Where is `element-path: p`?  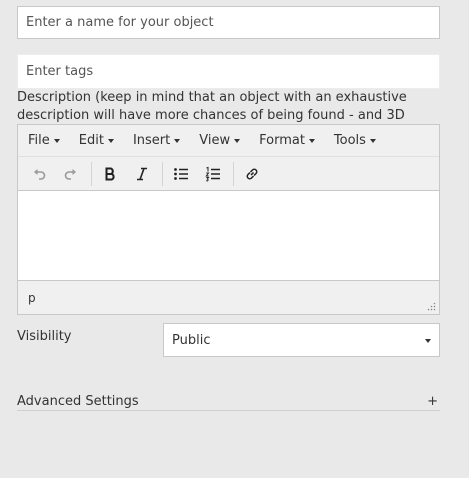
element-path: p is located at coordinates (32, 298).